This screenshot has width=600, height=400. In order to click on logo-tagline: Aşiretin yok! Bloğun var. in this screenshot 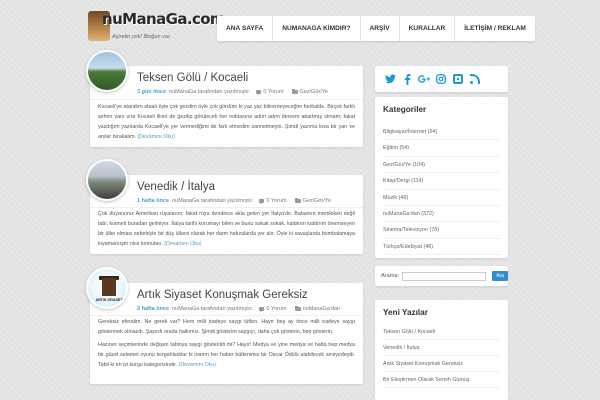, I will do `click(142, 37)`.